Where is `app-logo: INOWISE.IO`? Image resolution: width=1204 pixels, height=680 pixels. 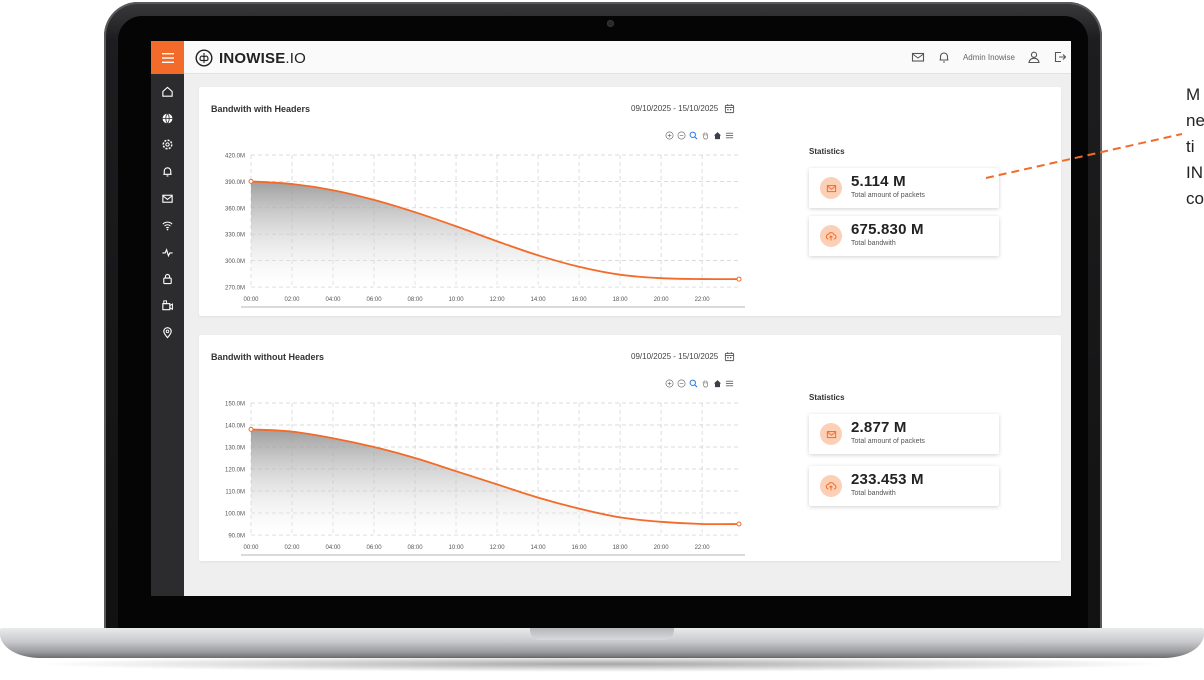
app-logo: INOWISE.IO is located at coordinates (250, 58).